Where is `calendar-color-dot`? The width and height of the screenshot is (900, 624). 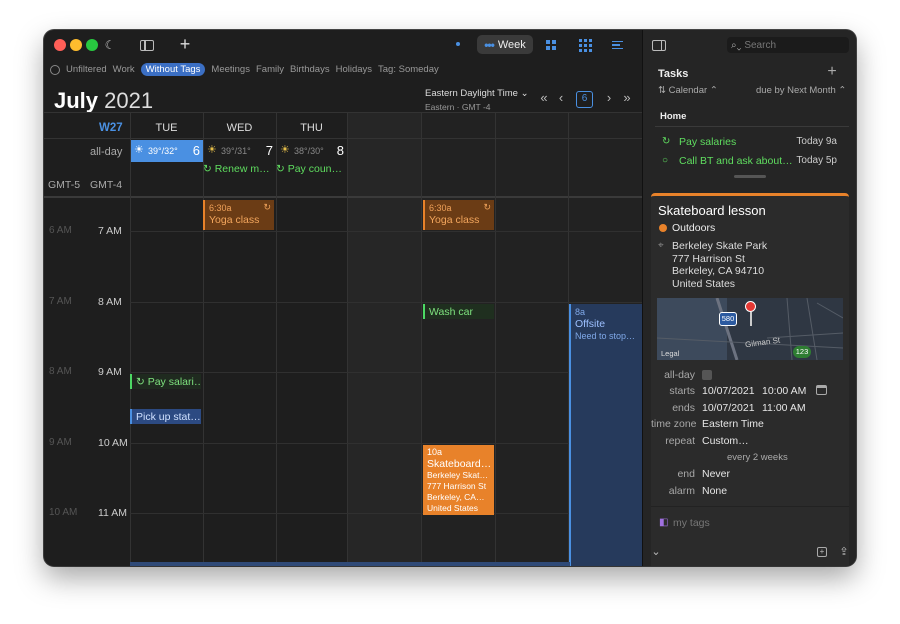 calendar-color-dot is located at coordinates (663, 228).